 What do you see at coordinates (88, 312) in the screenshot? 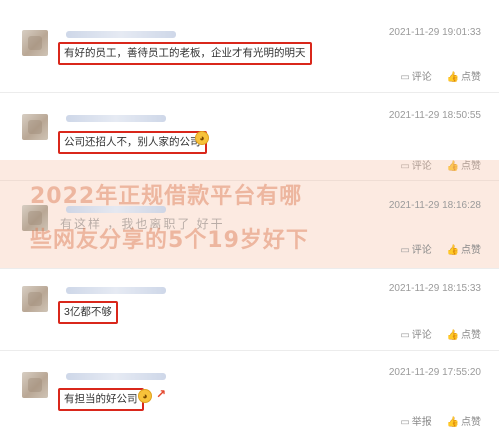
I see `comment-text: 3亿都不够` at bounding box center [88, 312].